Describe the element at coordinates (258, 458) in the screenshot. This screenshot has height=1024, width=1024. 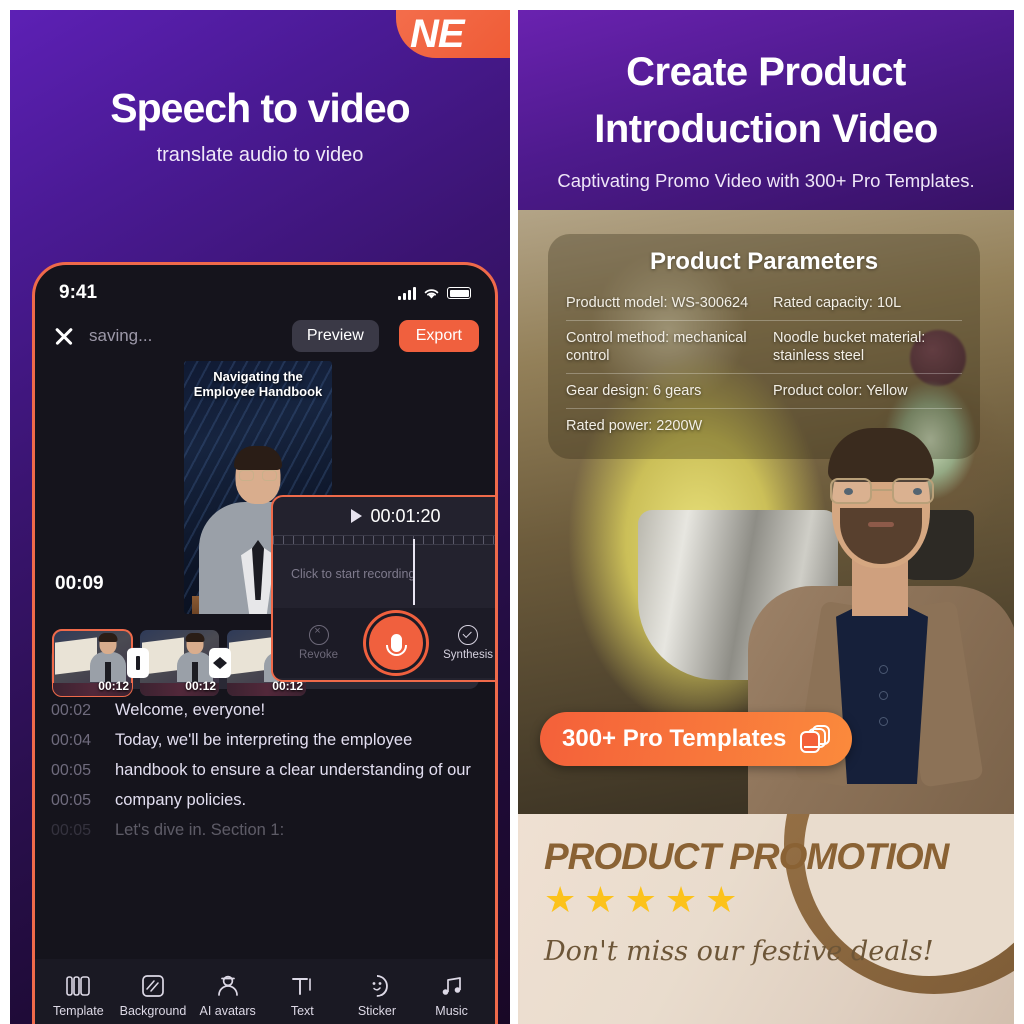
I see `avatar-hair` at that location.